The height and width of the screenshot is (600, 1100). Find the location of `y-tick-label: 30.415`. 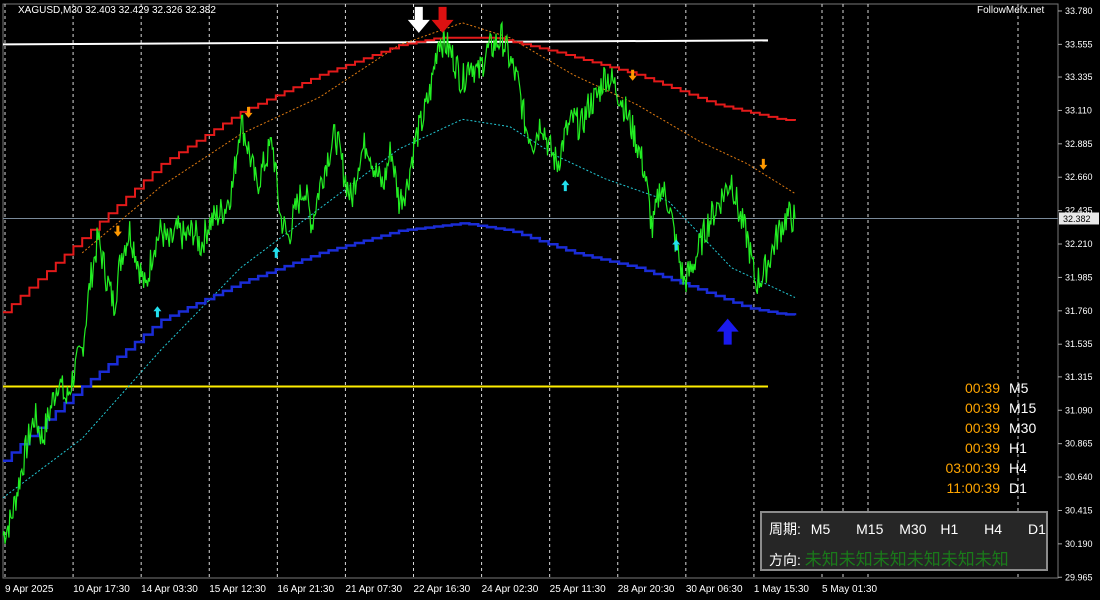

y-tick-label: 30.415 is located at coordinates (1079, 510).